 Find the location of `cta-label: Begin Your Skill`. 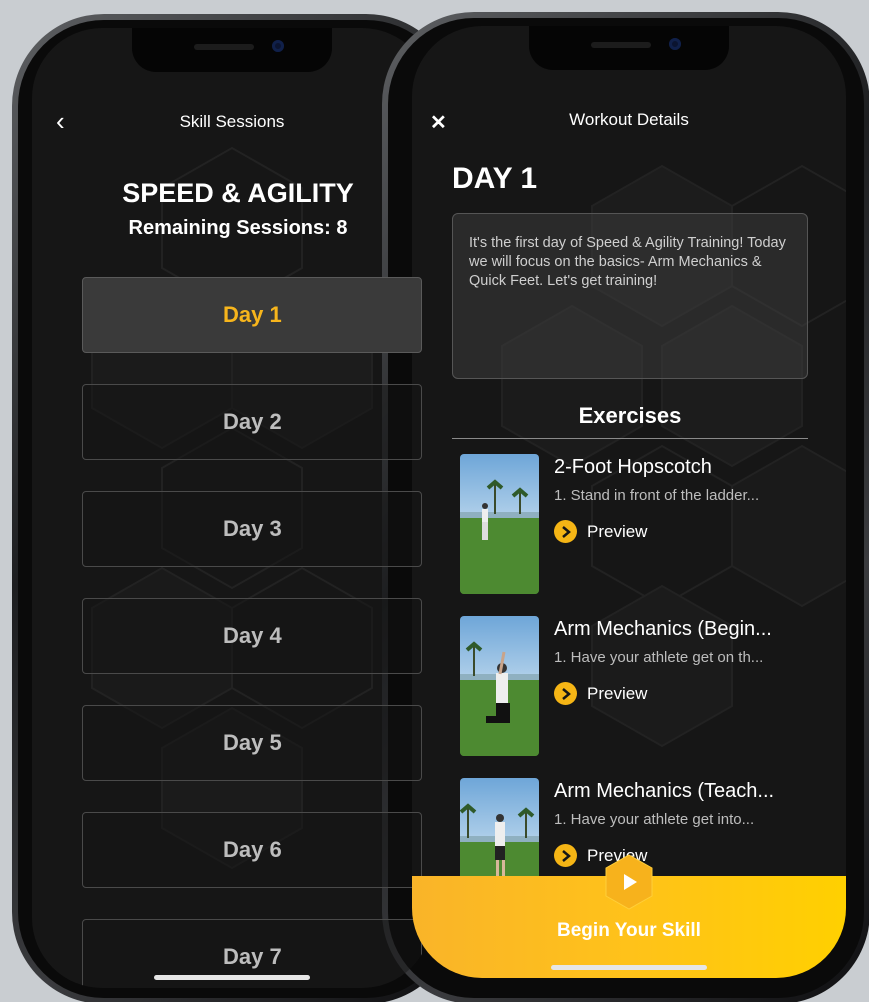

cta-label: Begin Your Skill is located at coordinates (629, 930).